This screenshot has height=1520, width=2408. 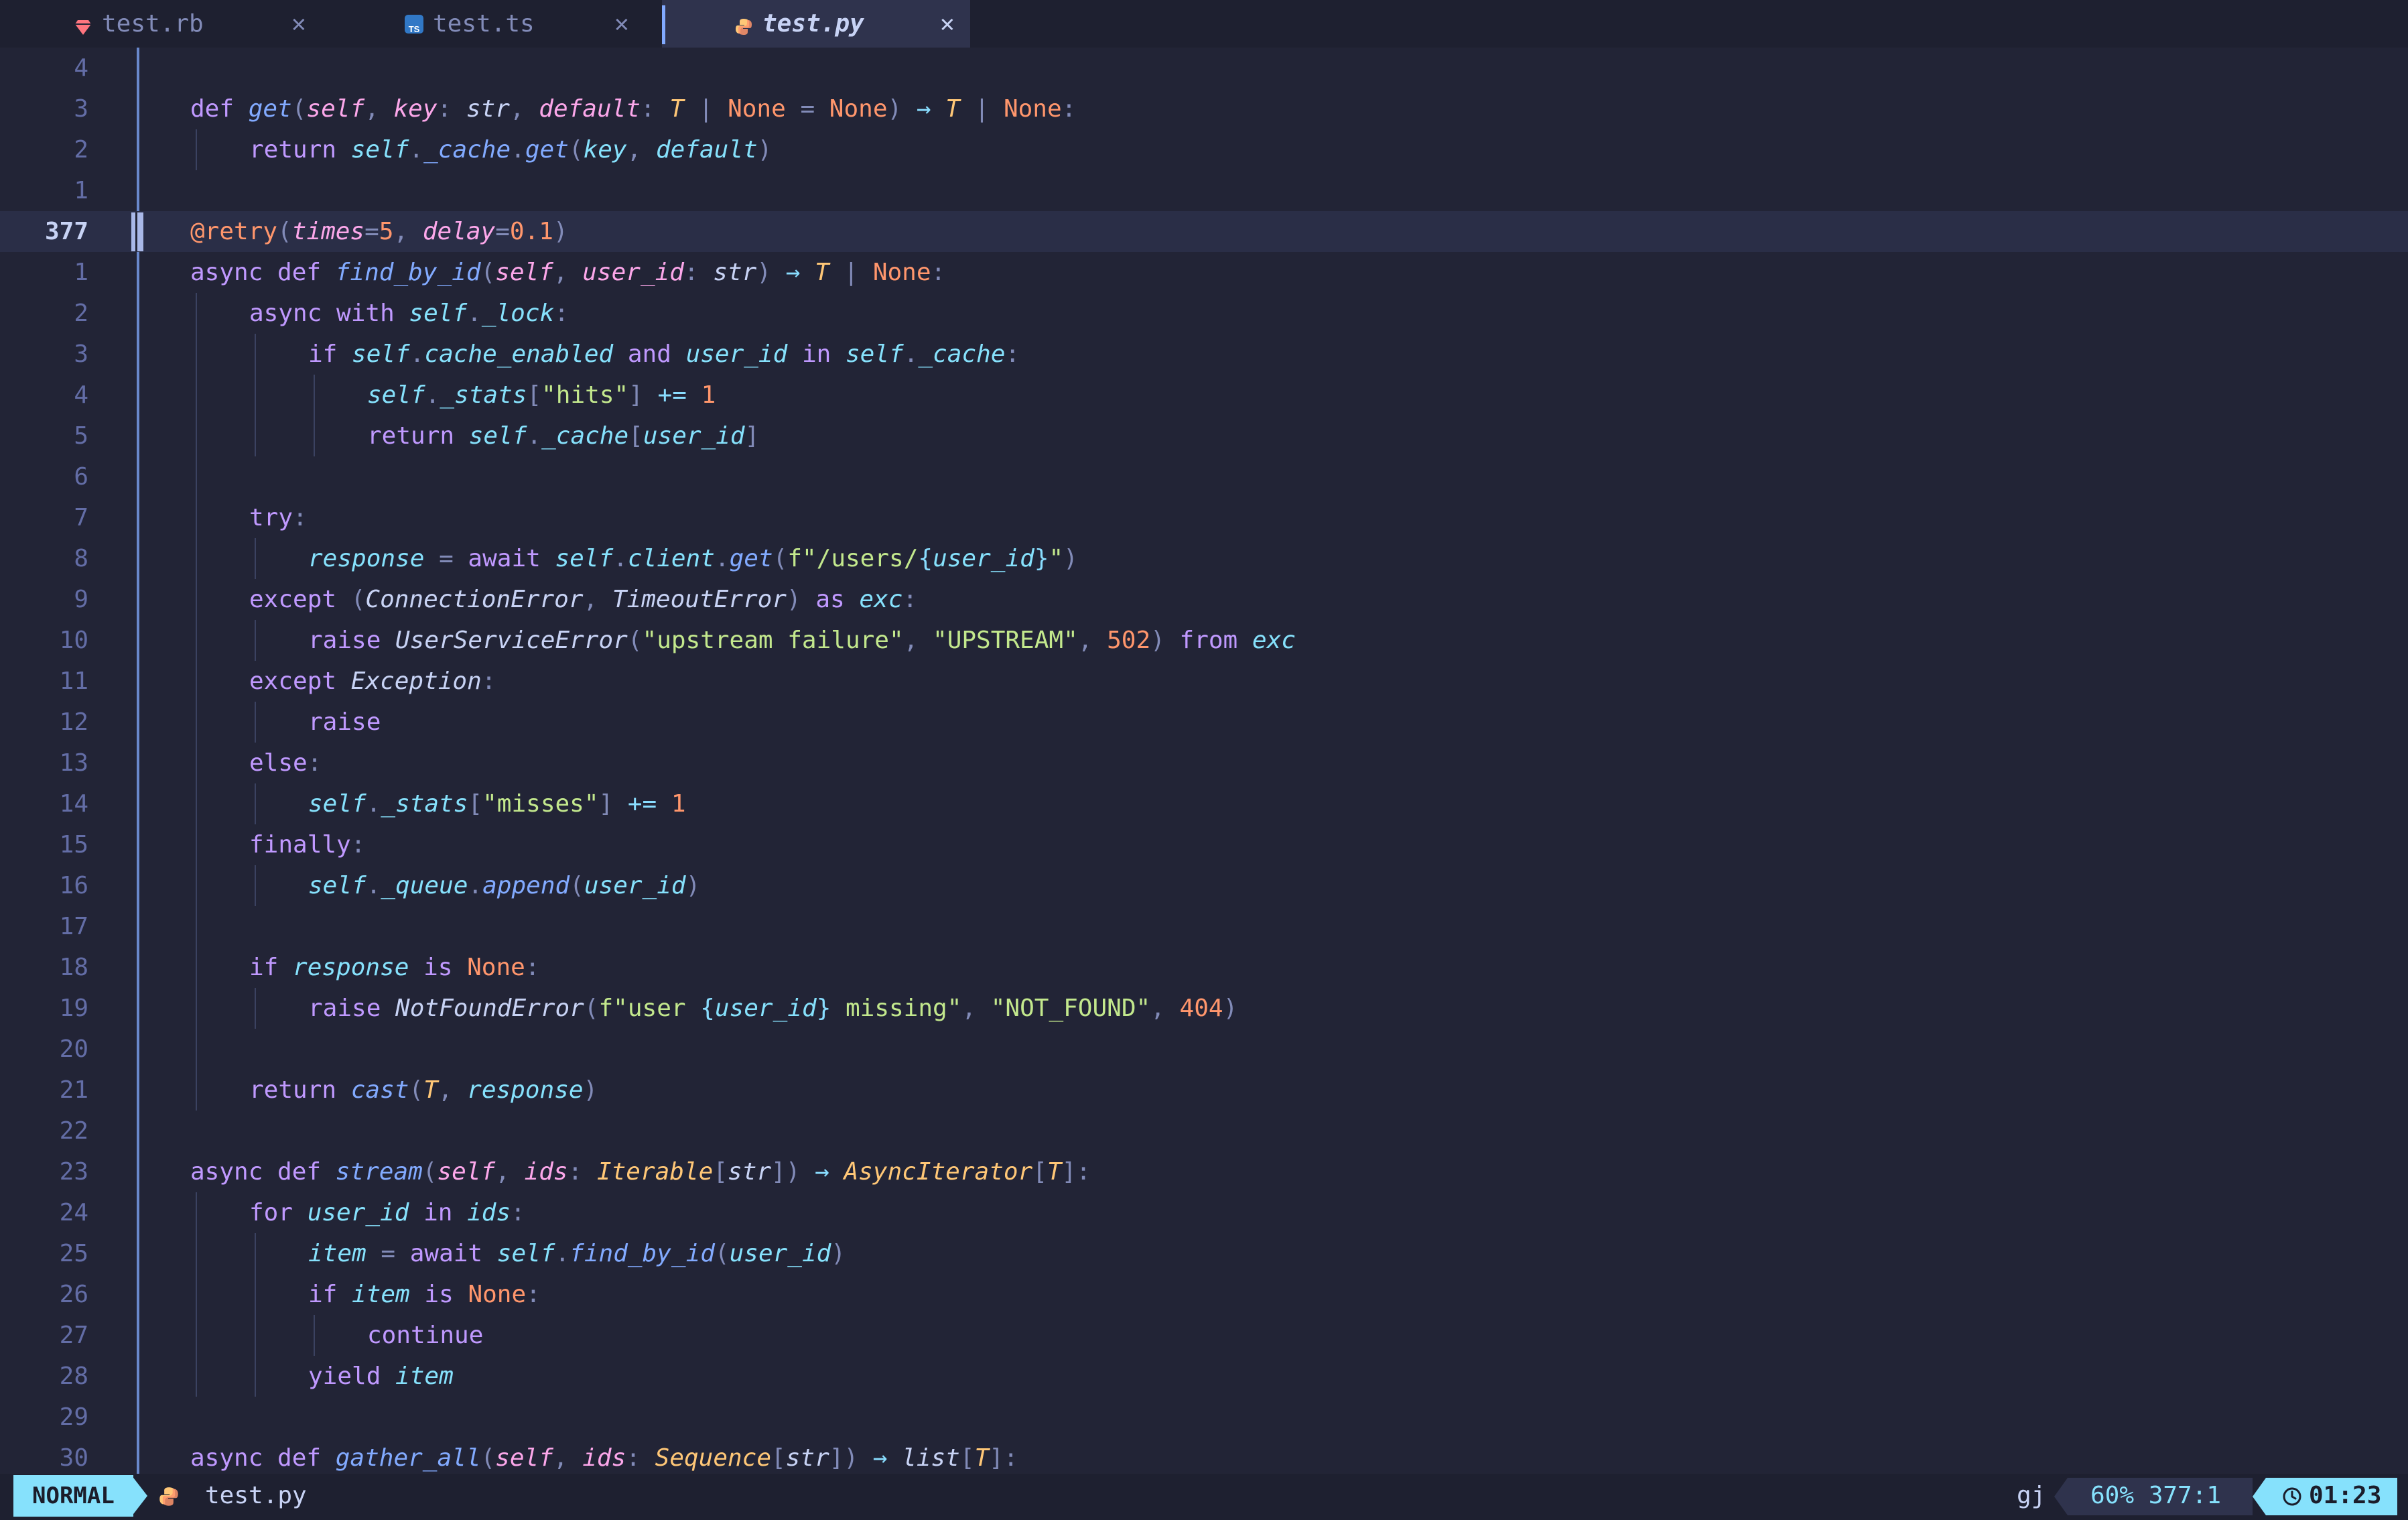 What do you see at coordinates (525, 24) in the screenshot?
I see `tab-test-ts: TS test.ts ✕` at bounding box center [525, 24].